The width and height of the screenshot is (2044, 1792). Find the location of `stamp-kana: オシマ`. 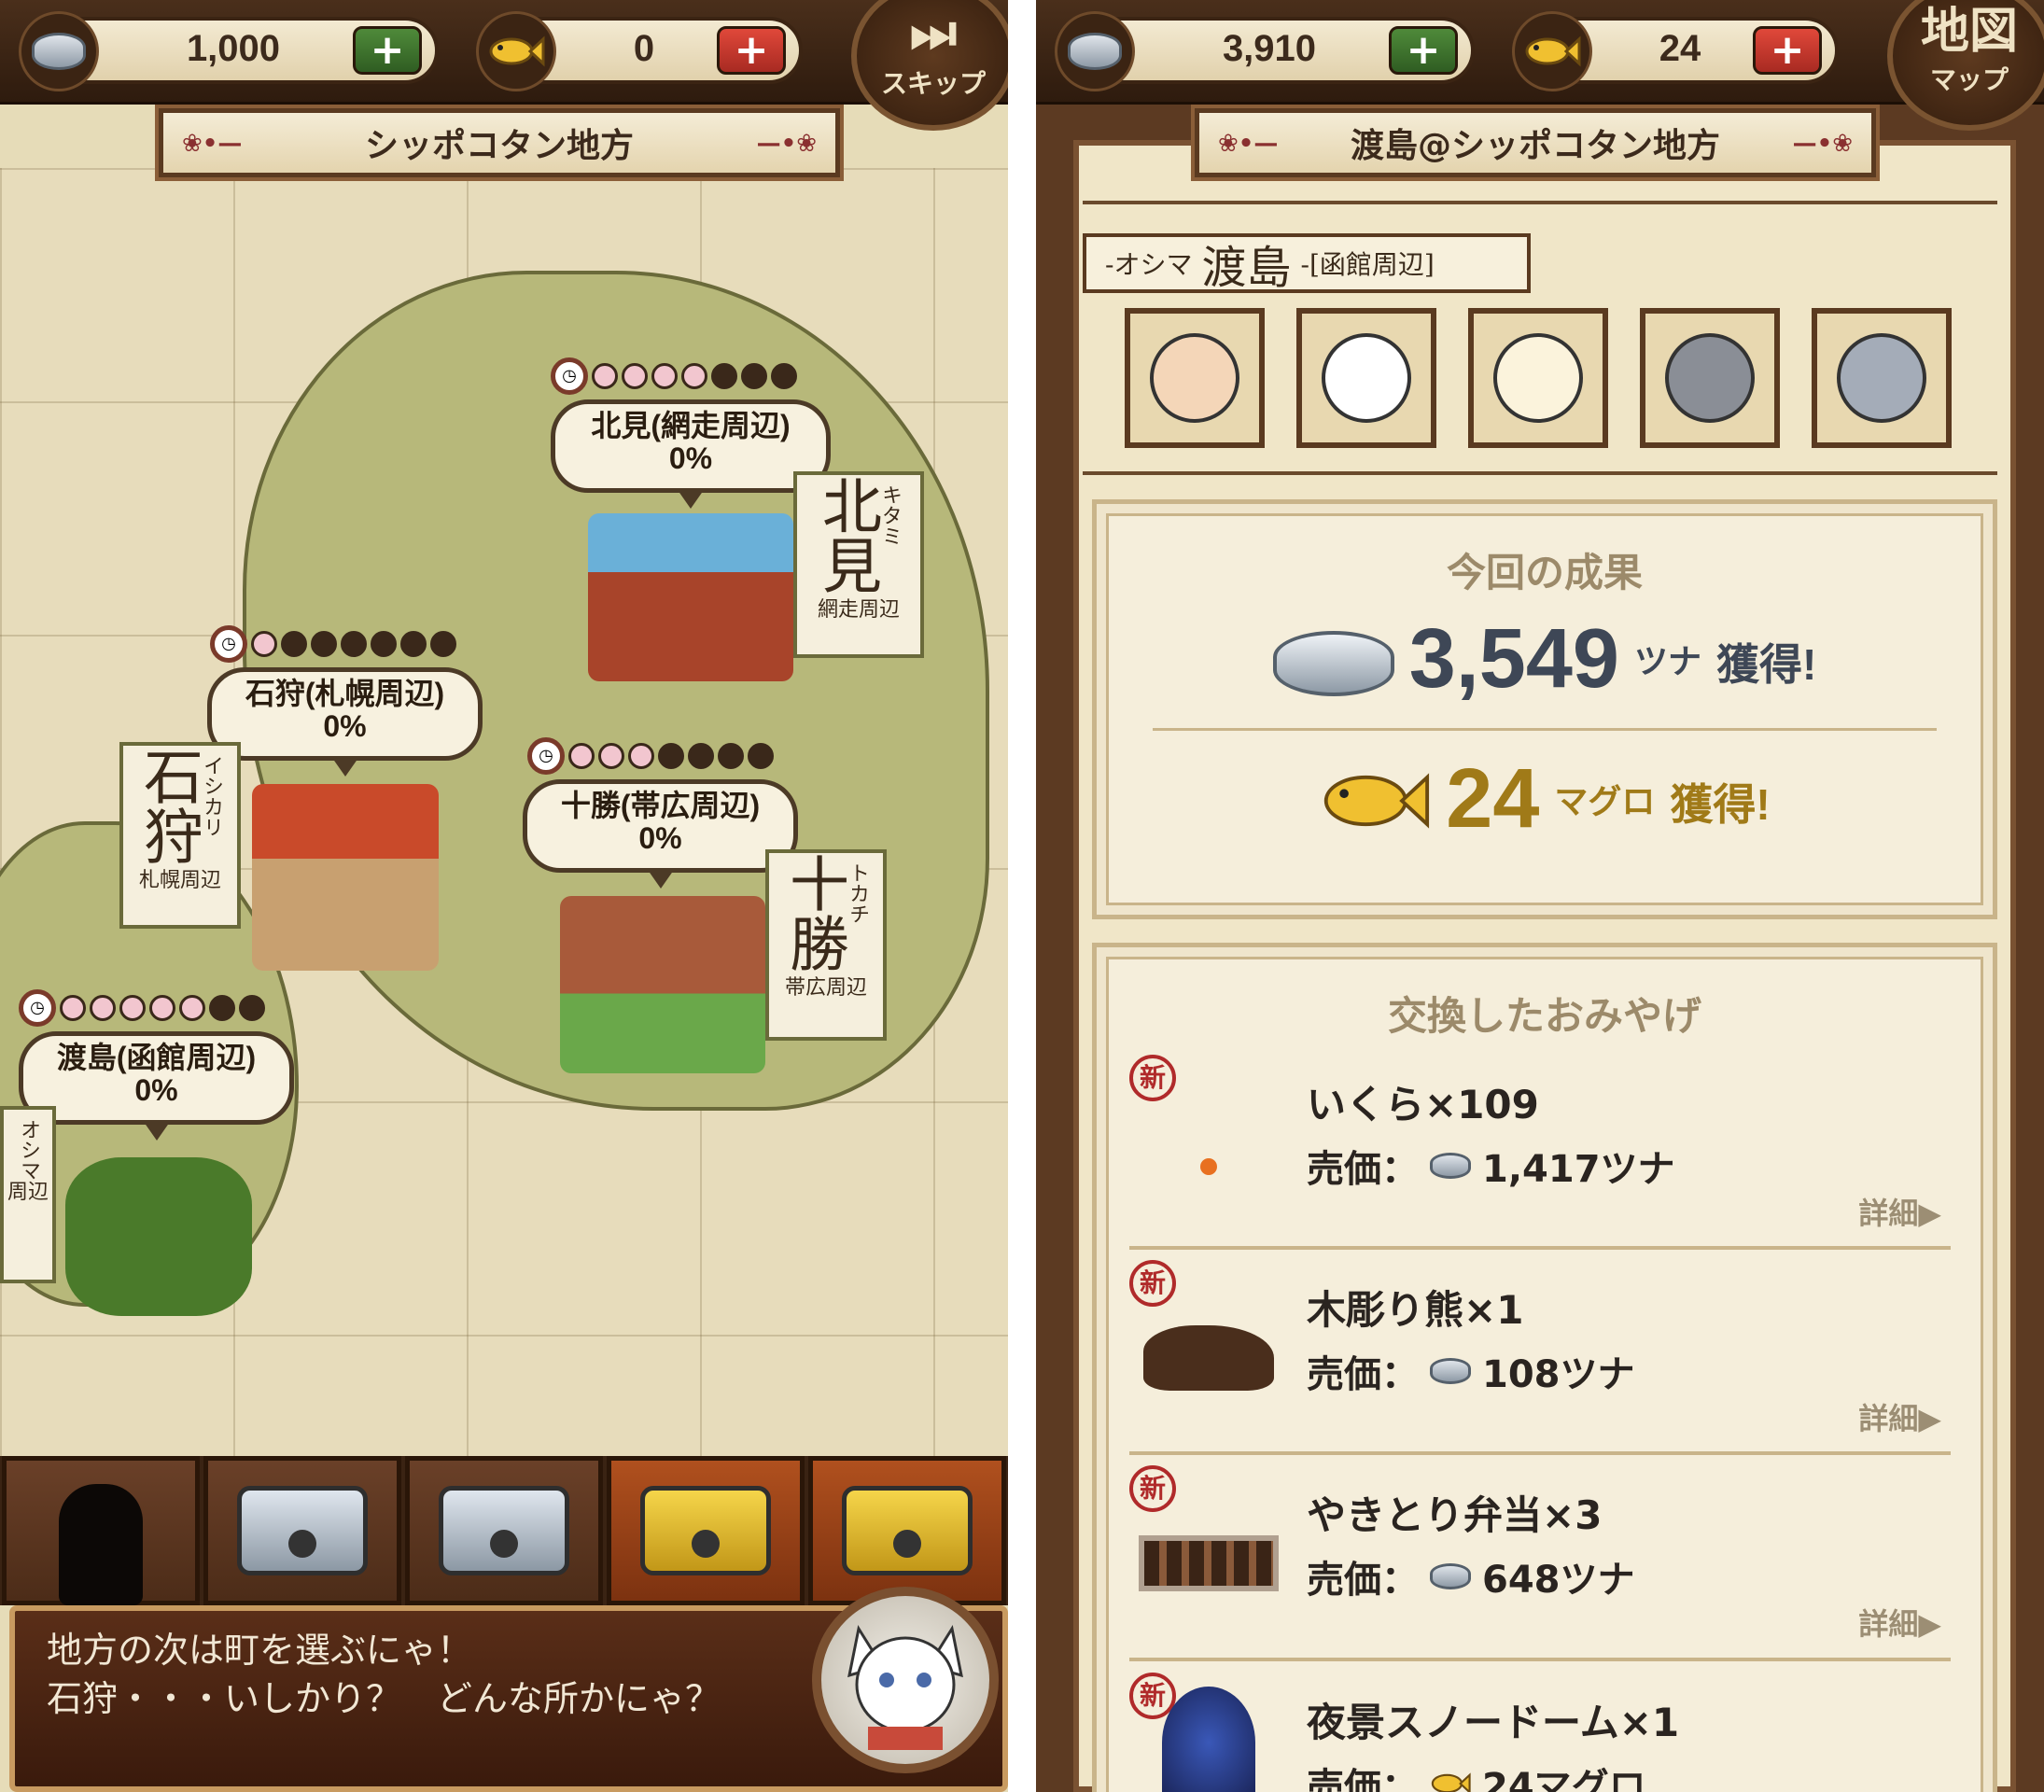

stamp-kana: オシマ is located at coordinates (28, 1150).